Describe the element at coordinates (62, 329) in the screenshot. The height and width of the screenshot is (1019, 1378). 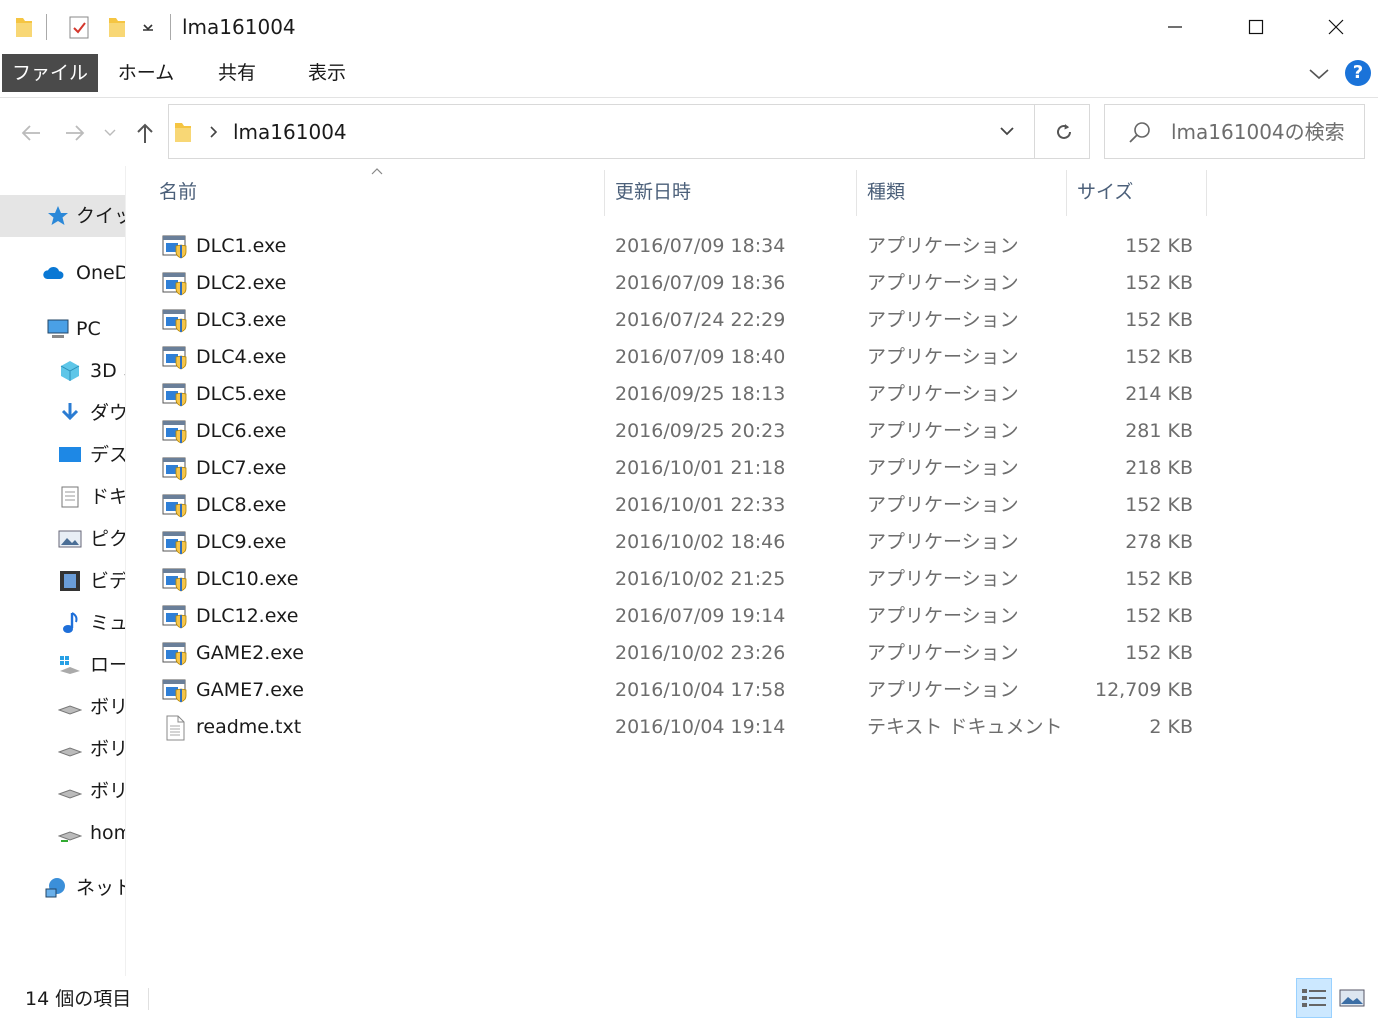
I see `sidebar-item-pc: PC` at that location.